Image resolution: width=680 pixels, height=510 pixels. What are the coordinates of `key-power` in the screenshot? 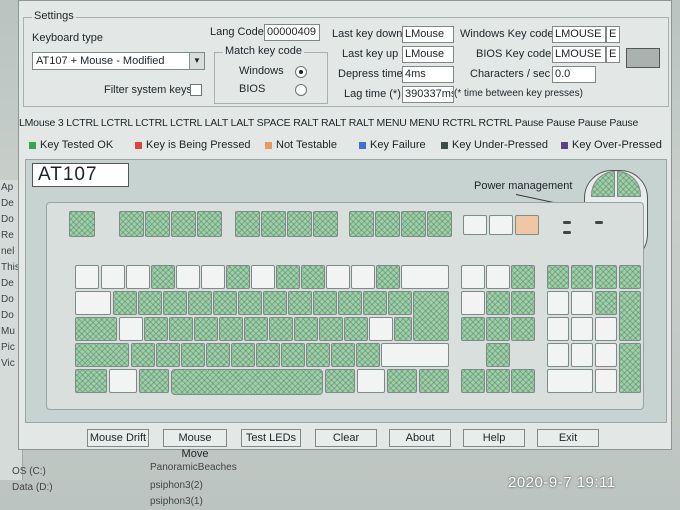 It's located at (475, 225).